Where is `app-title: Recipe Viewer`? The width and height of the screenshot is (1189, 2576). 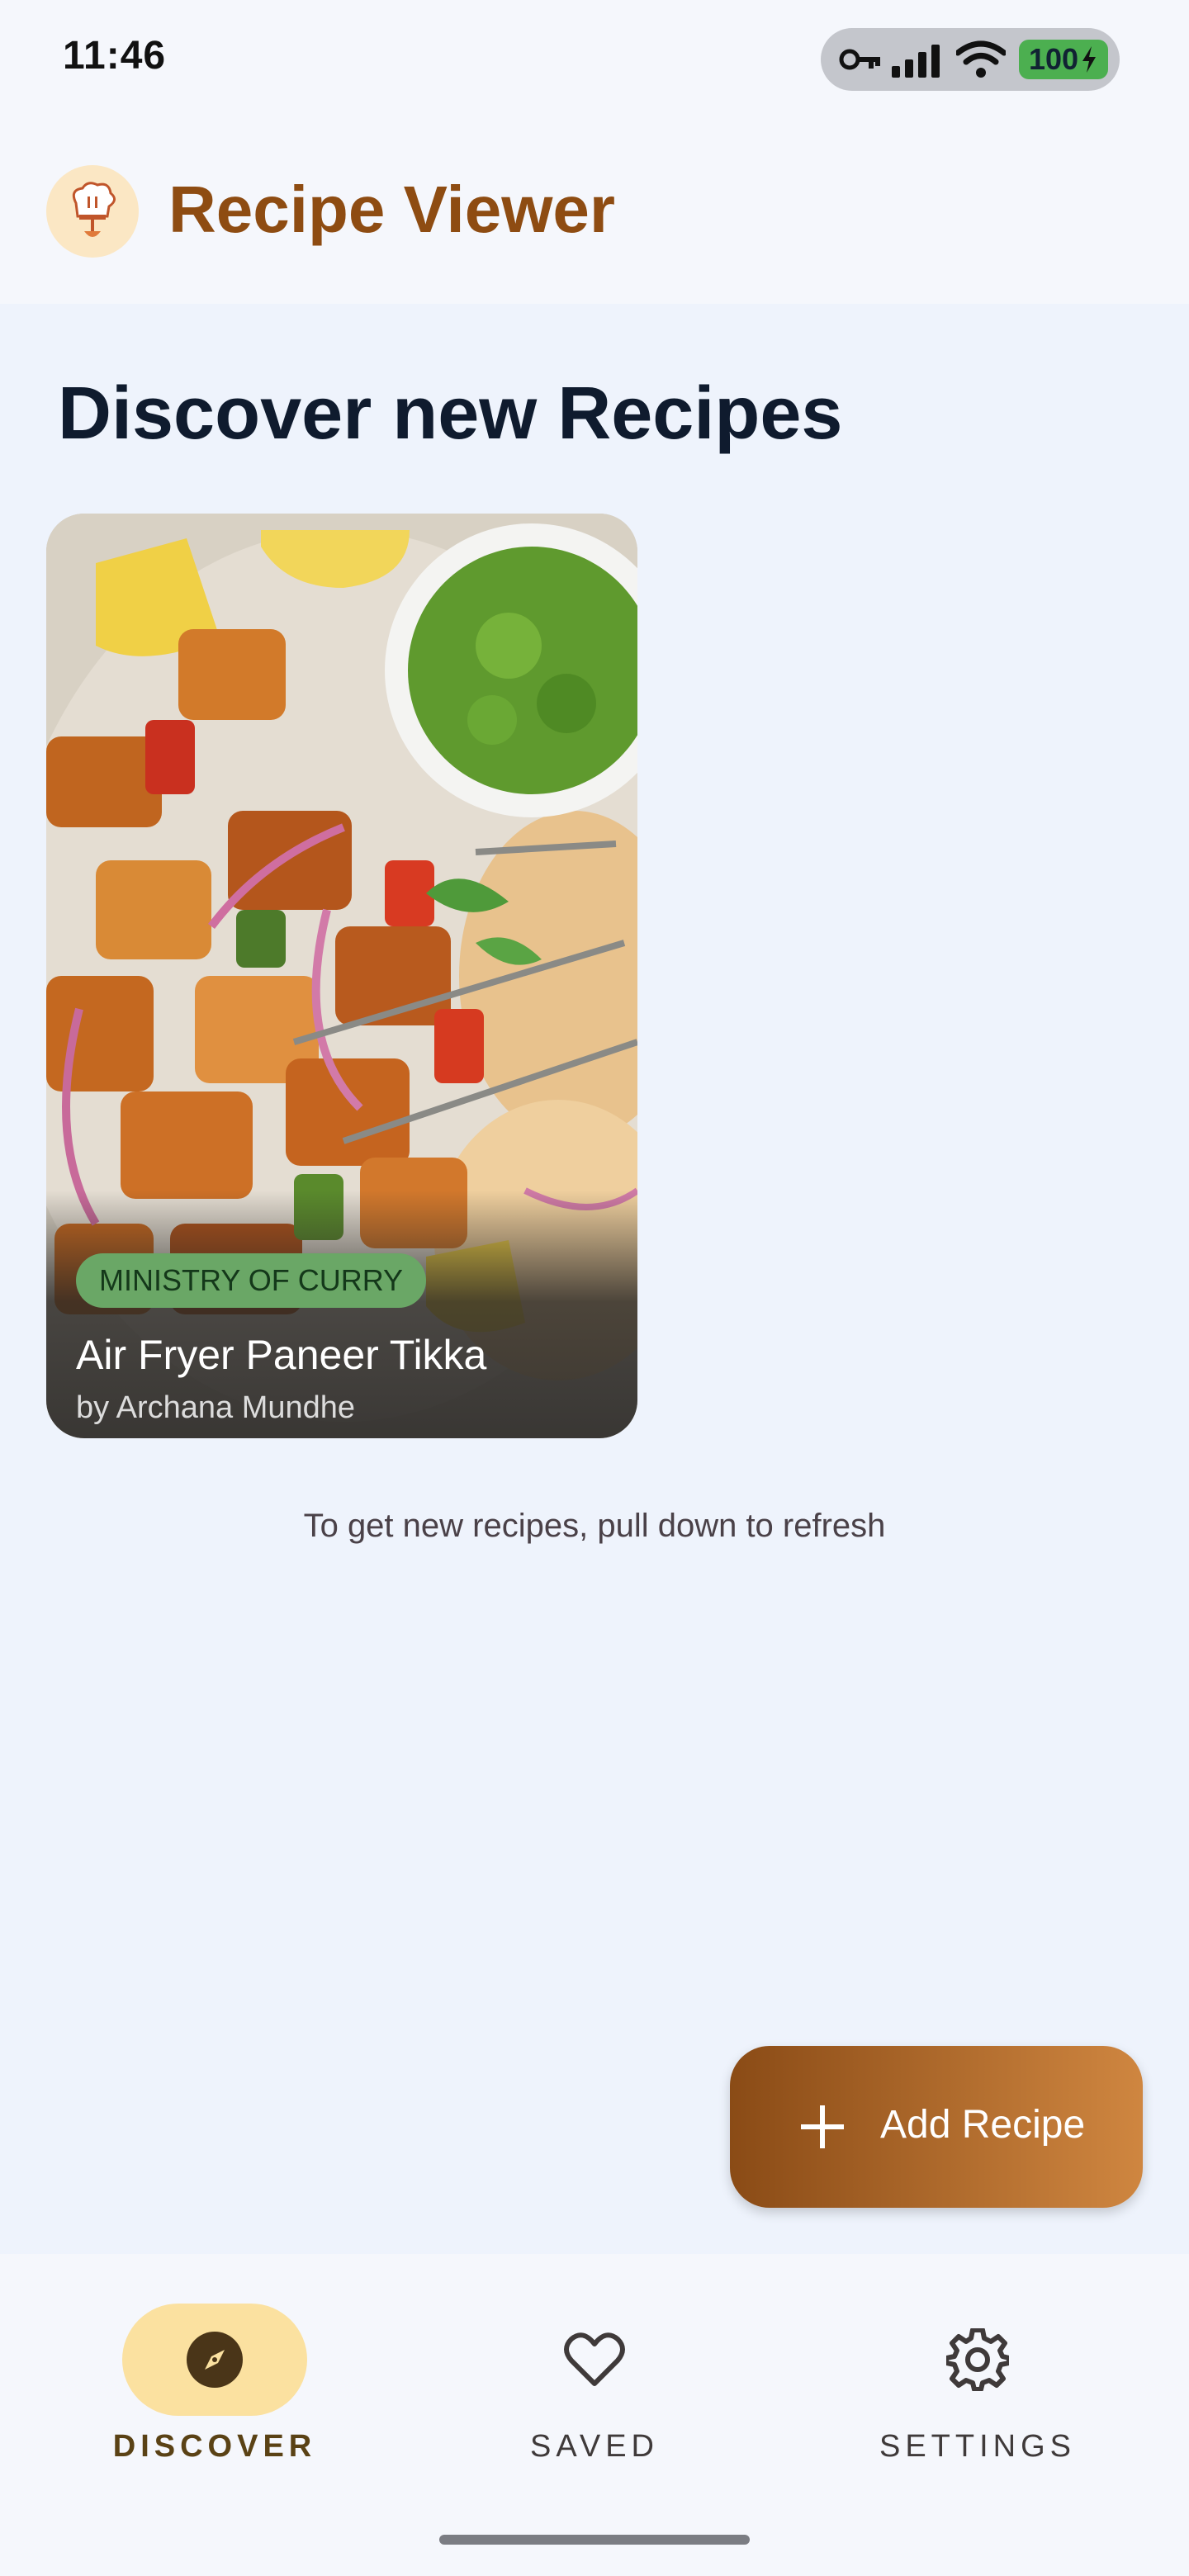
app-title: Recipe Viewer is located at coordinates (392, 209).